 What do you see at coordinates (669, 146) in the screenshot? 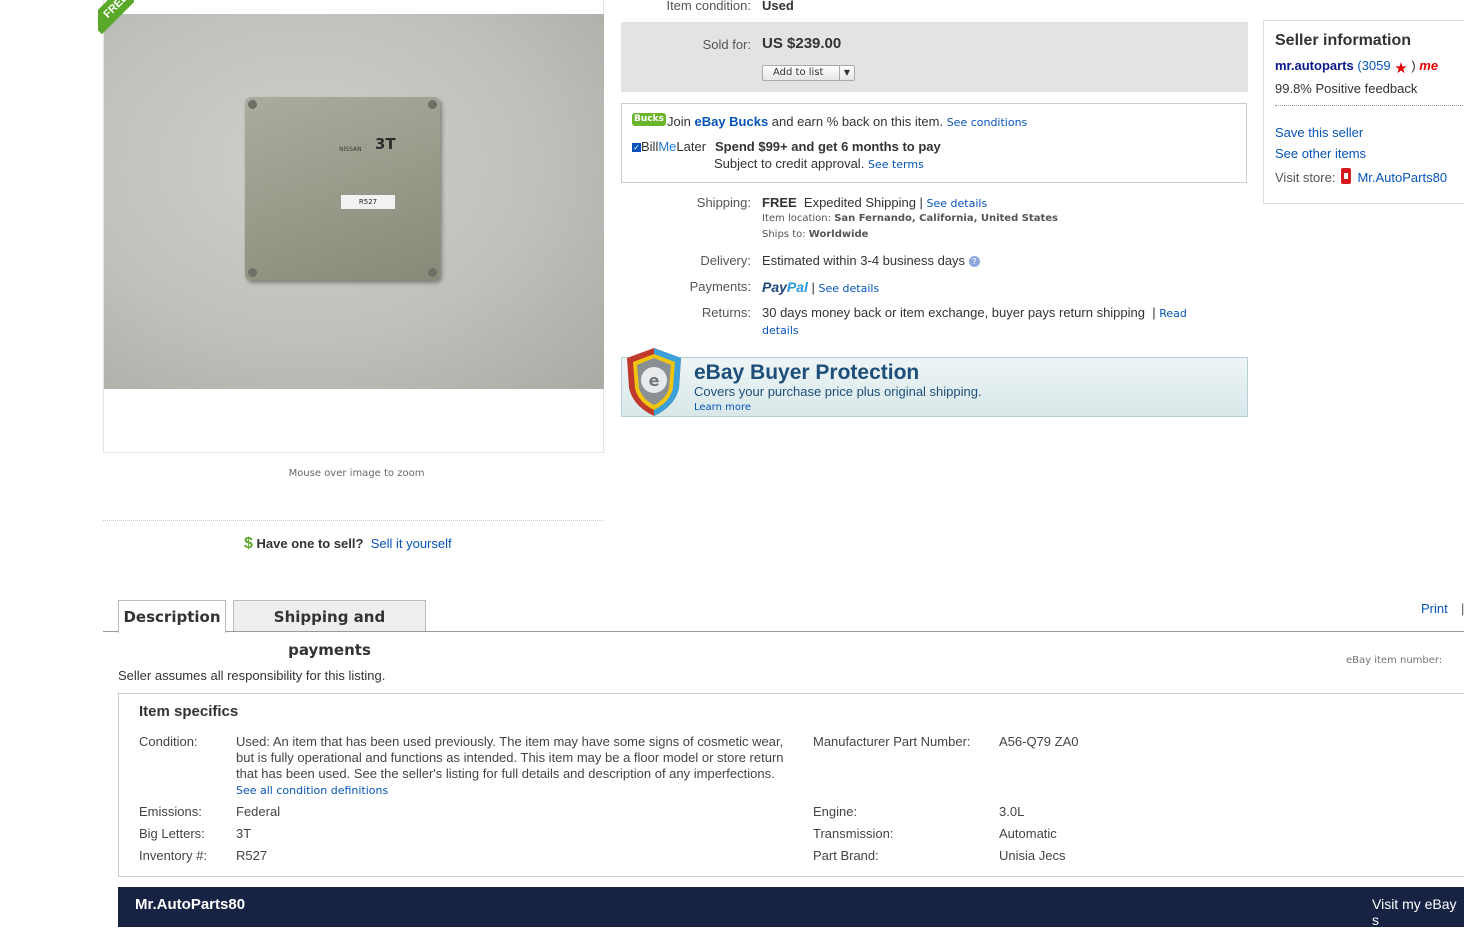
I see `bill-me-later-logo: ✓BillMeLater` at bounding box center [669, 146].